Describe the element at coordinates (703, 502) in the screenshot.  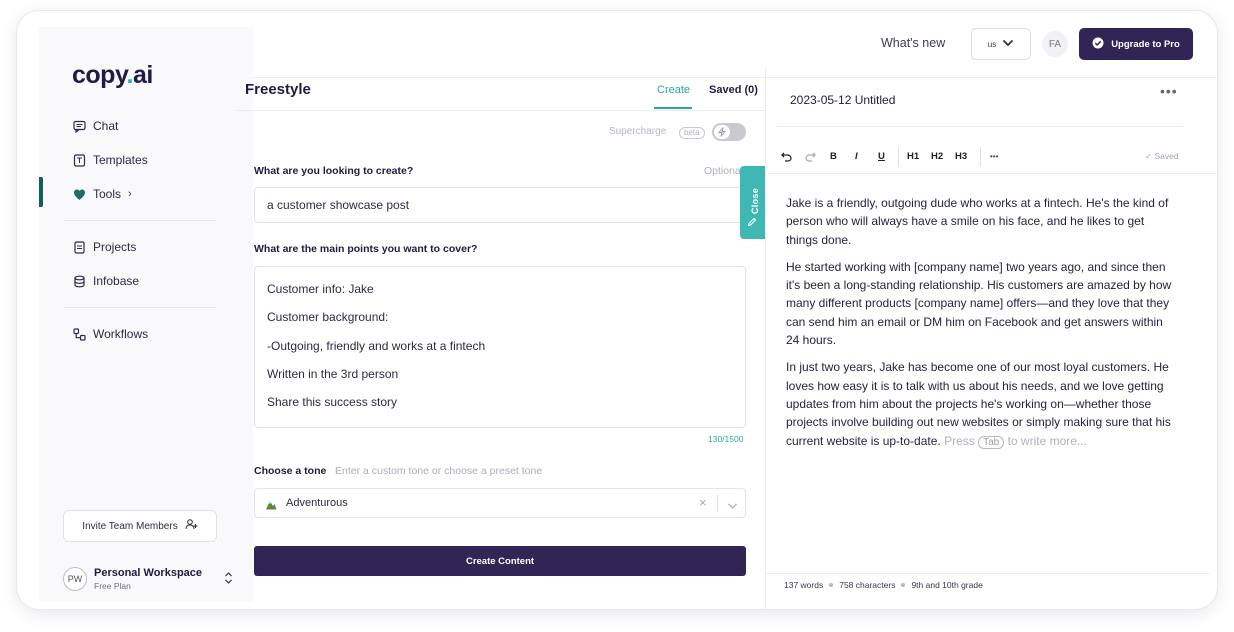
I see `clear-icon: ×` at that location.